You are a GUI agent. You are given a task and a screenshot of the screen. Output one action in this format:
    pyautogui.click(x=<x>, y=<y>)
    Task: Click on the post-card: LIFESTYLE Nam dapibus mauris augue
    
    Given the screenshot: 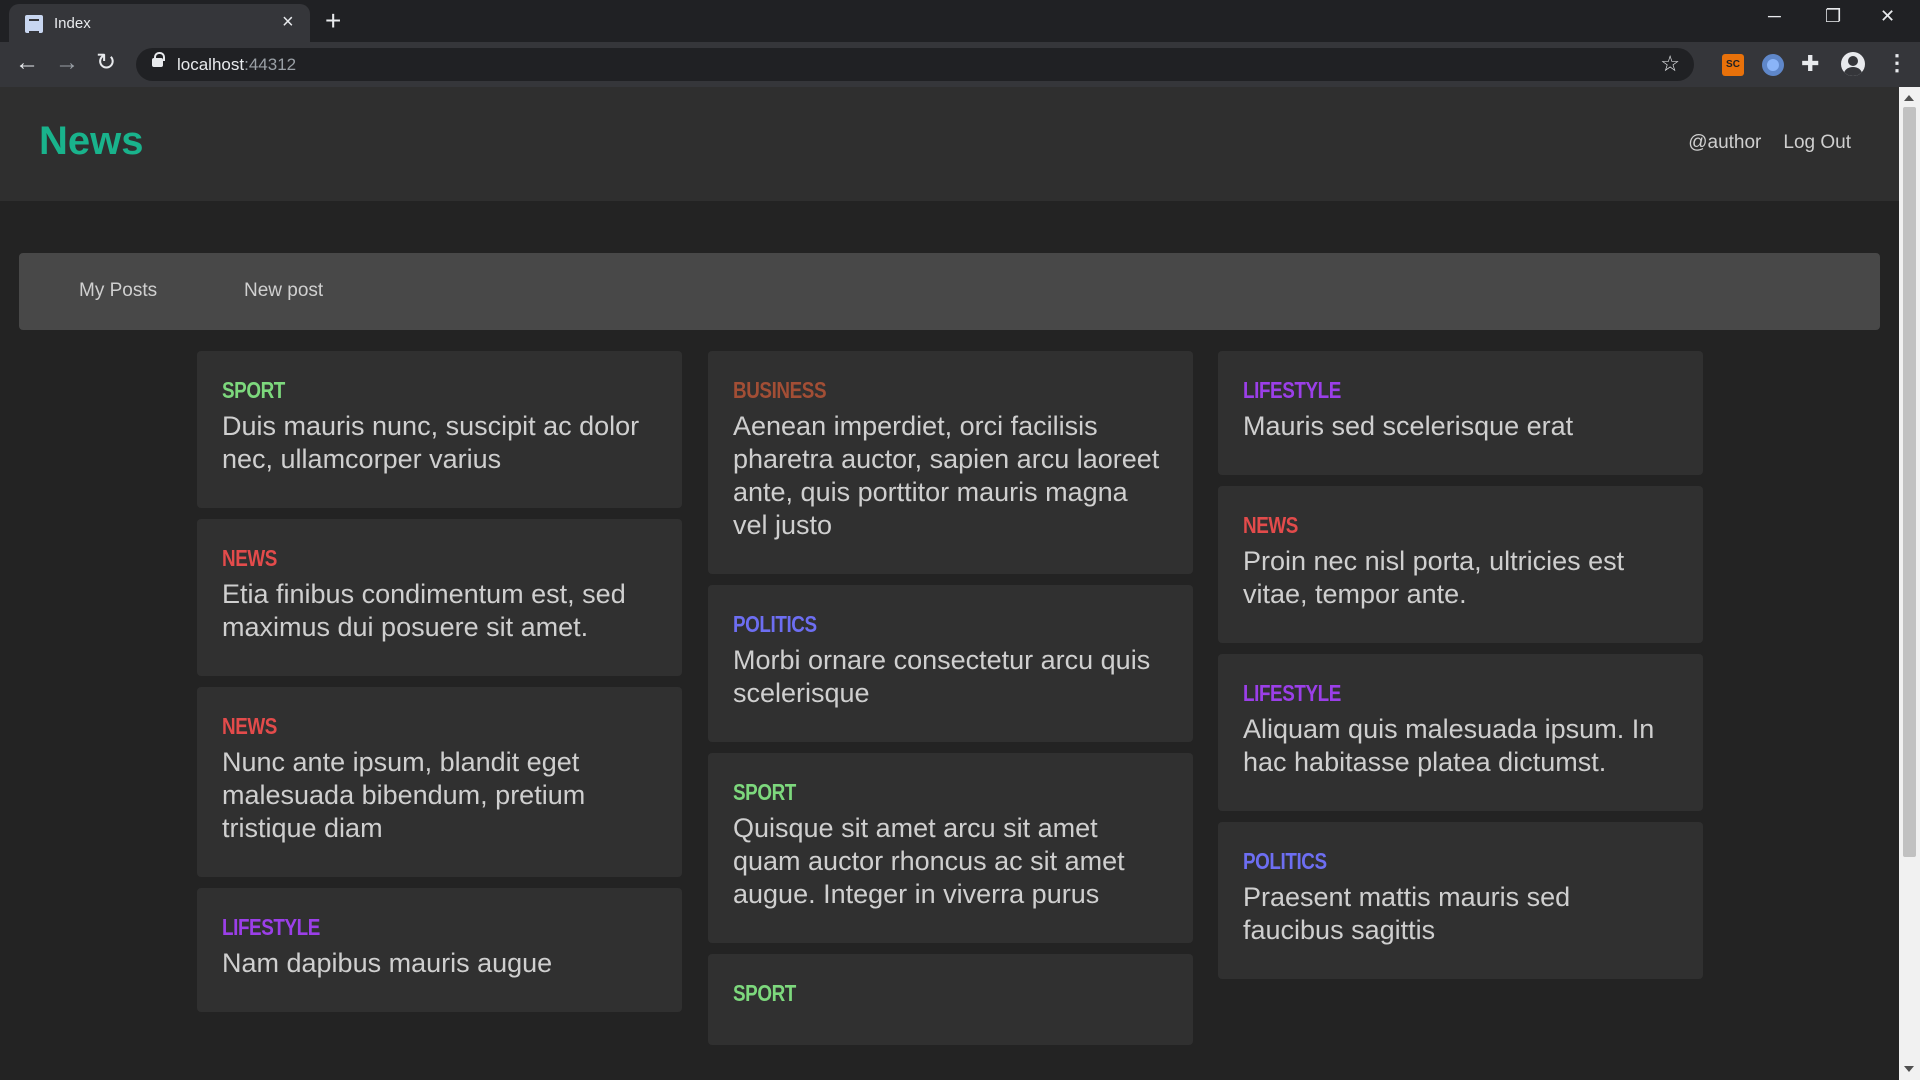 What is the action you would take?
    pyautogui.click(x=439, y=950)
    